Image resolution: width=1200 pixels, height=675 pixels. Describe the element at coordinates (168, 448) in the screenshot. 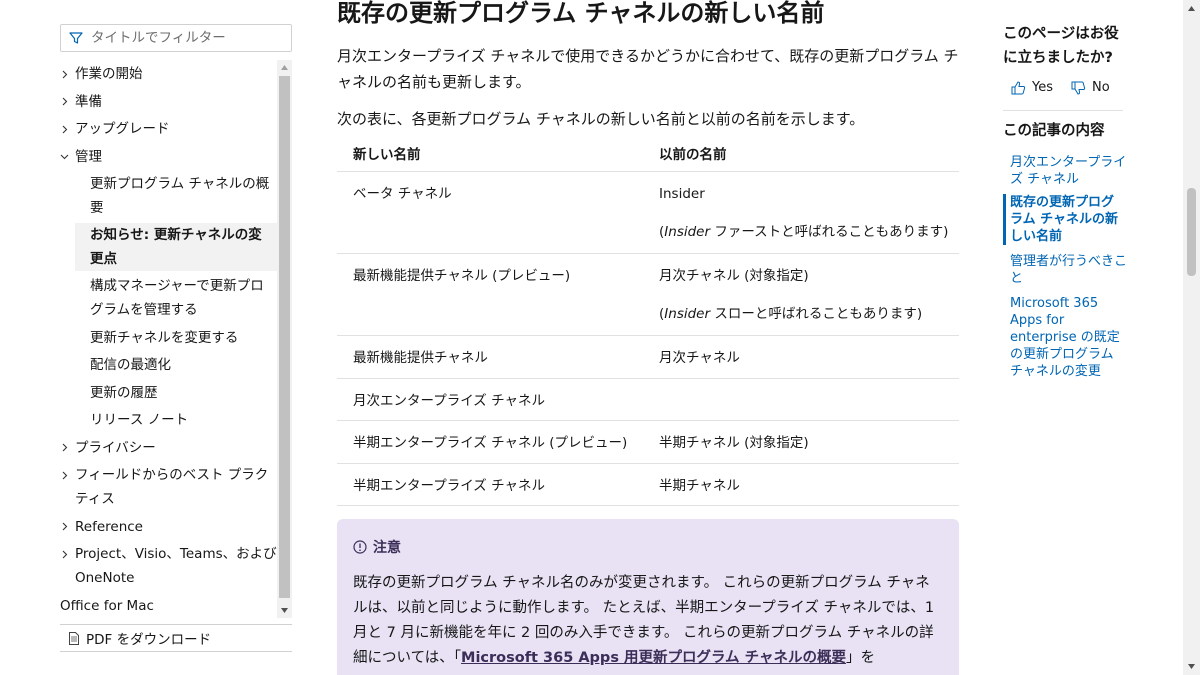

I see `toc-item-privacy: プライバシー` at that location.